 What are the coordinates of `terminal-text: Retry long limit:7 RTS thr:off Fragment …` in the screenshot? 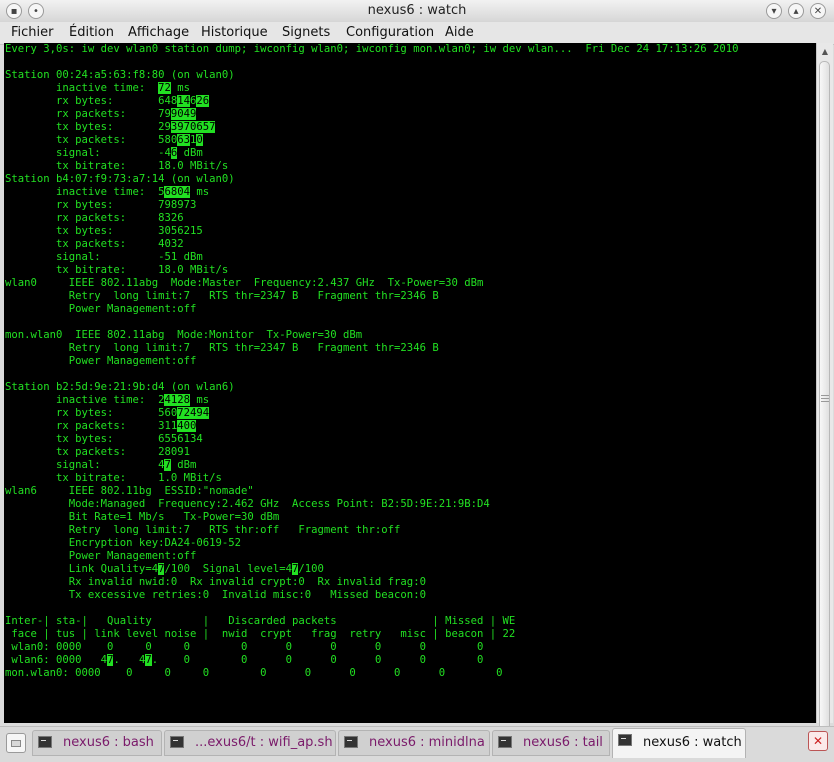 It's located at (203, 530).